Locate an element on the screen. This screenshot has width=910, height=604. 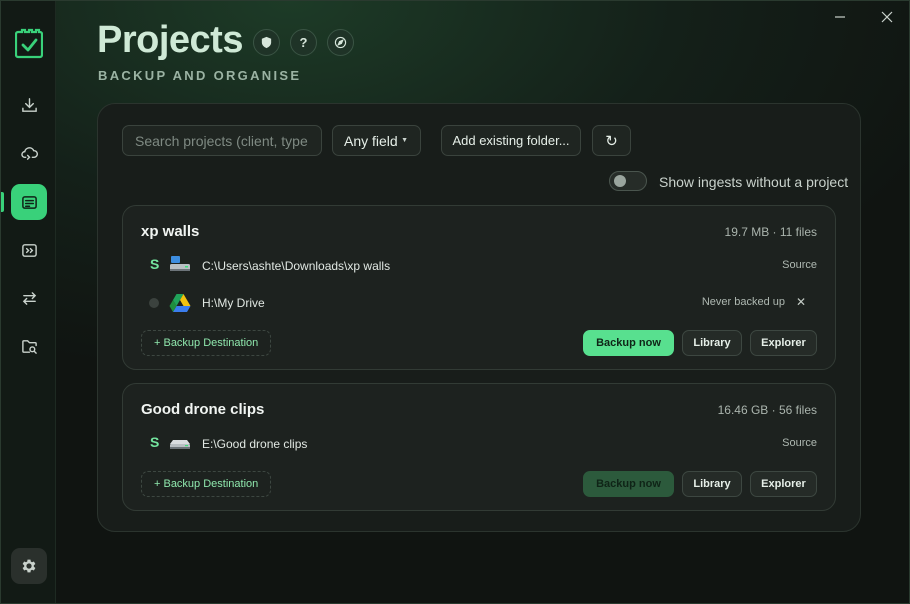
download-icon is located at coordinates (29, 104).